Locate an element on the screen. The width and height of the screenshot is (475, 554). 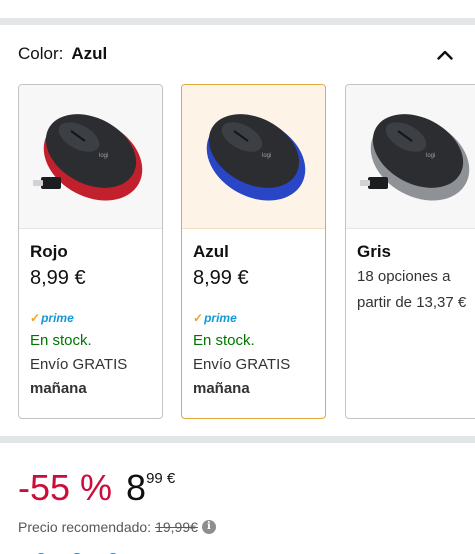
variant-name: Azul is located at coordinates (211, 251).